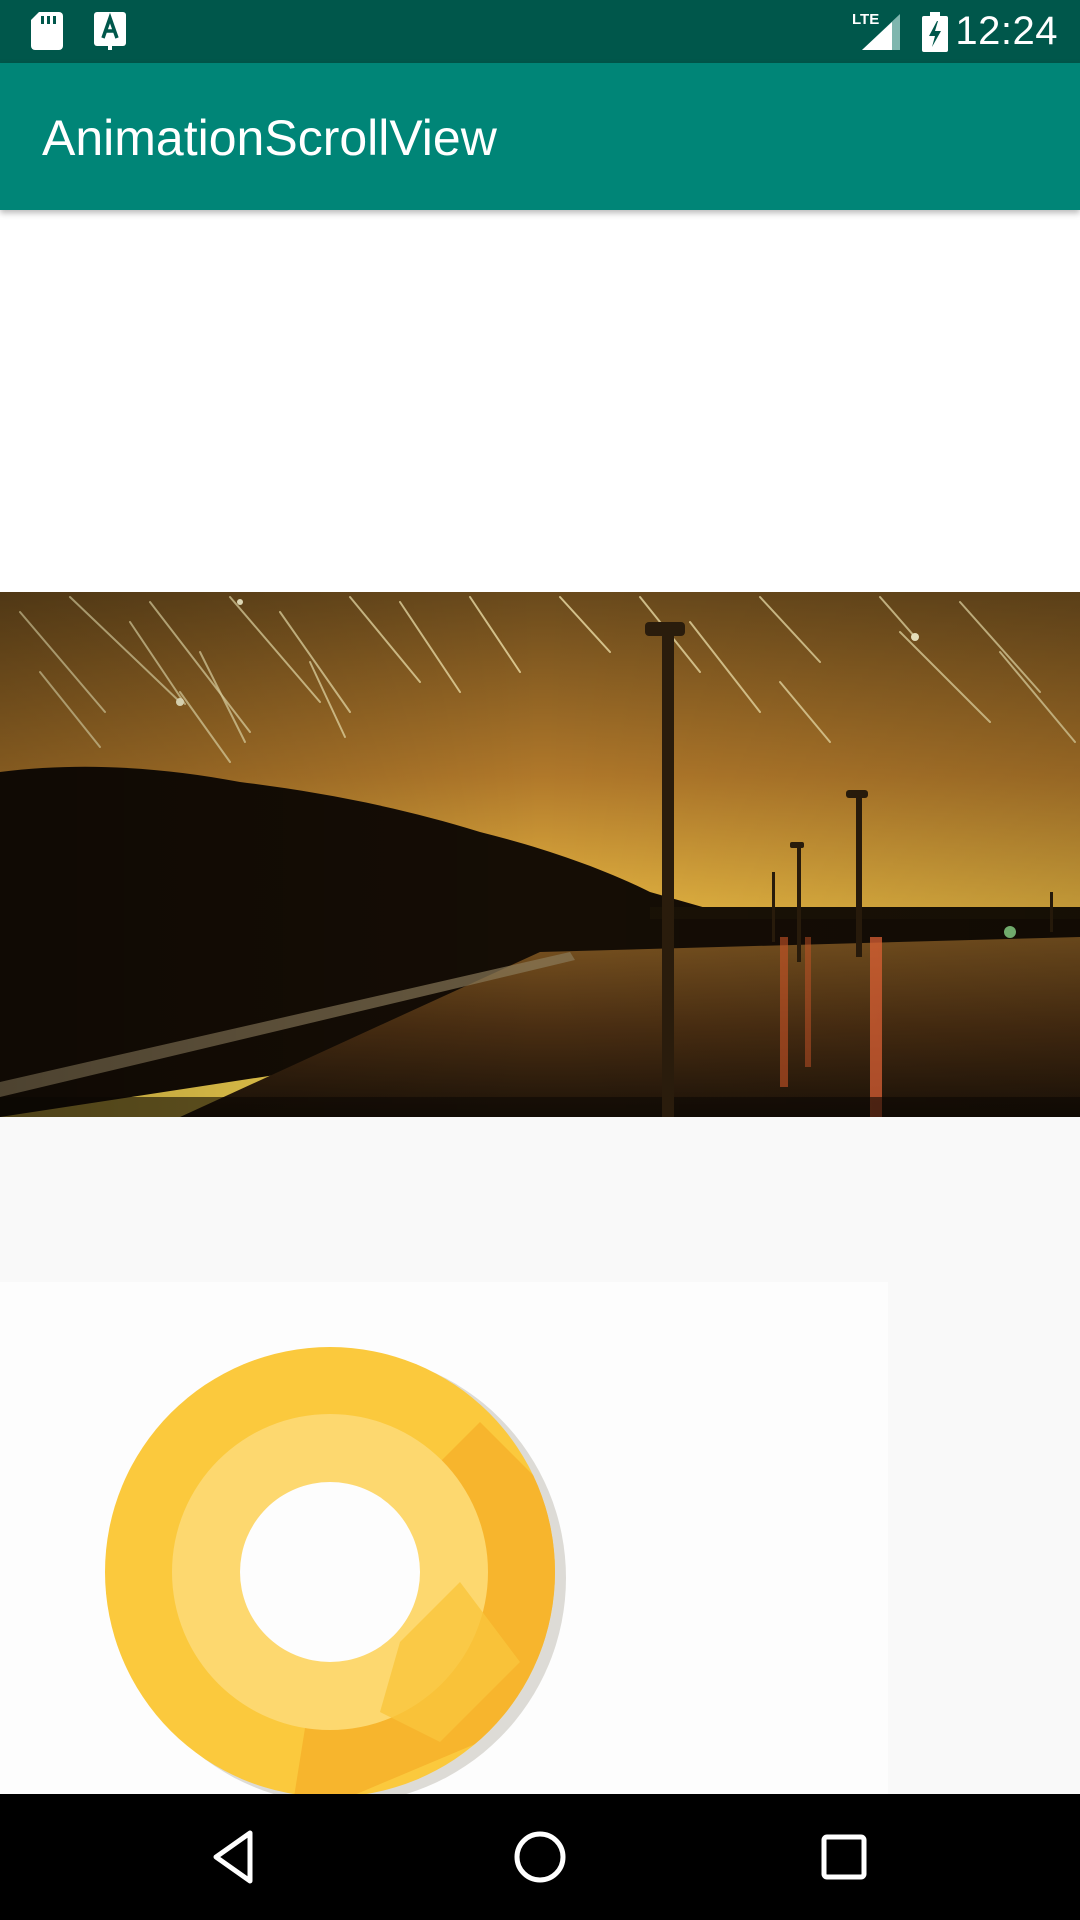  Describe the element at coordinates (844, 1857) in the screenshot. I see `recents-icon` at that location.